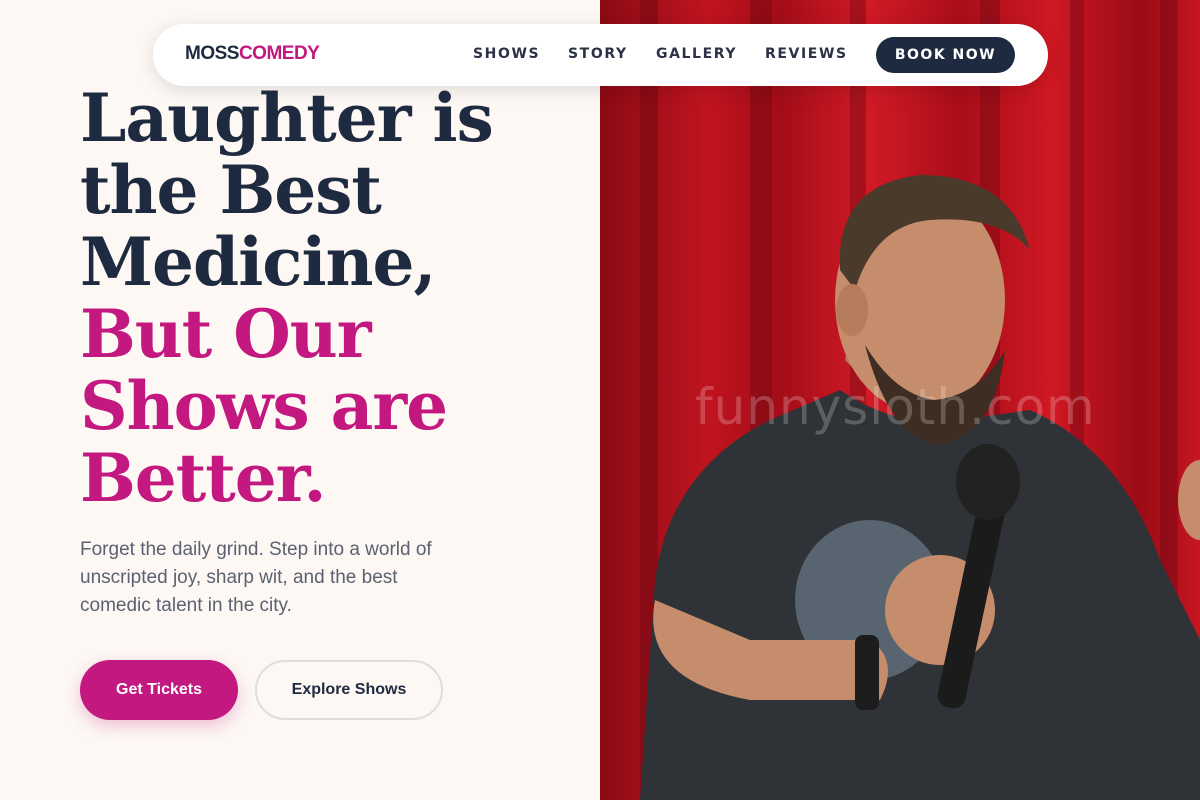  Describe the element at coordinates (258, 262) in the screenshot. I see `headline-line: Medicine,` at that location.